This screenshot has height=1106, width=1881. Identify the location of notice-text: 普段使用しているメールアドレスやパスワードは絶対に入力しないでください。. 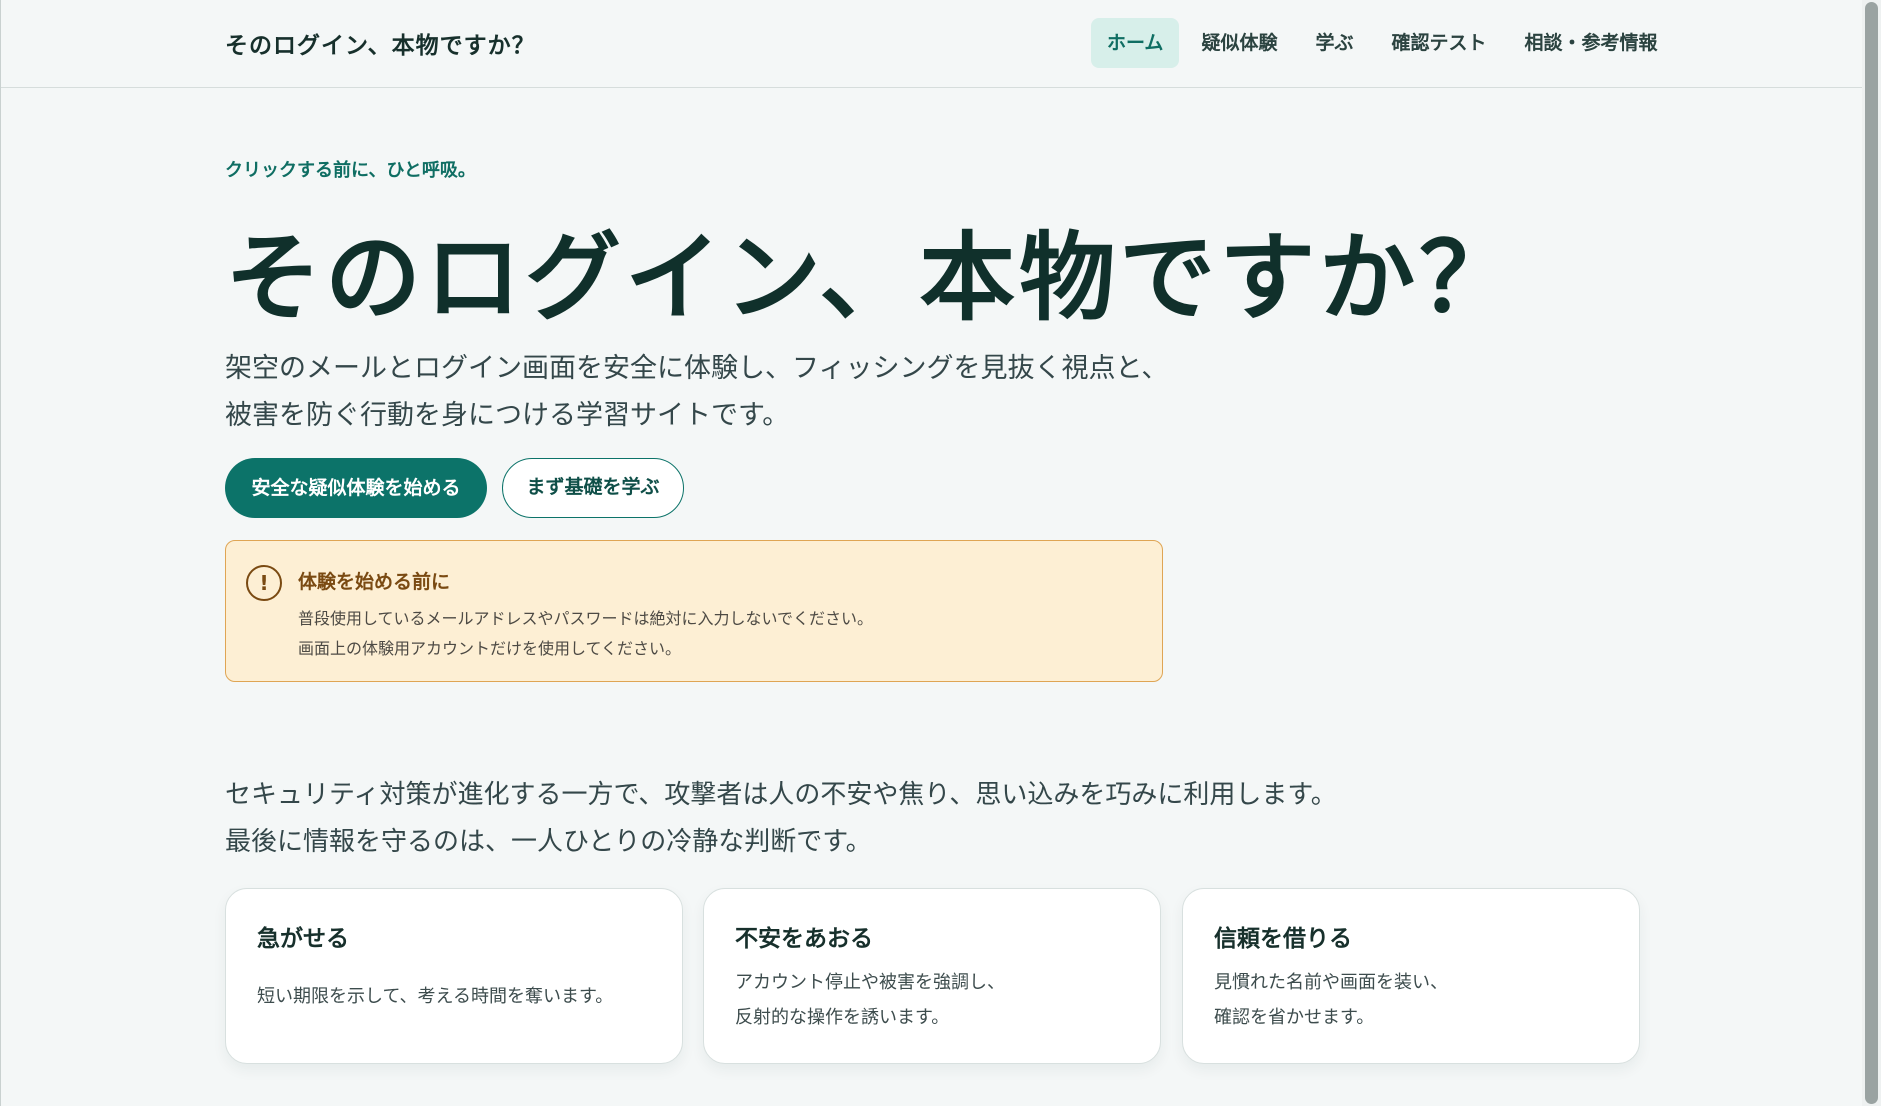
(586, 618).